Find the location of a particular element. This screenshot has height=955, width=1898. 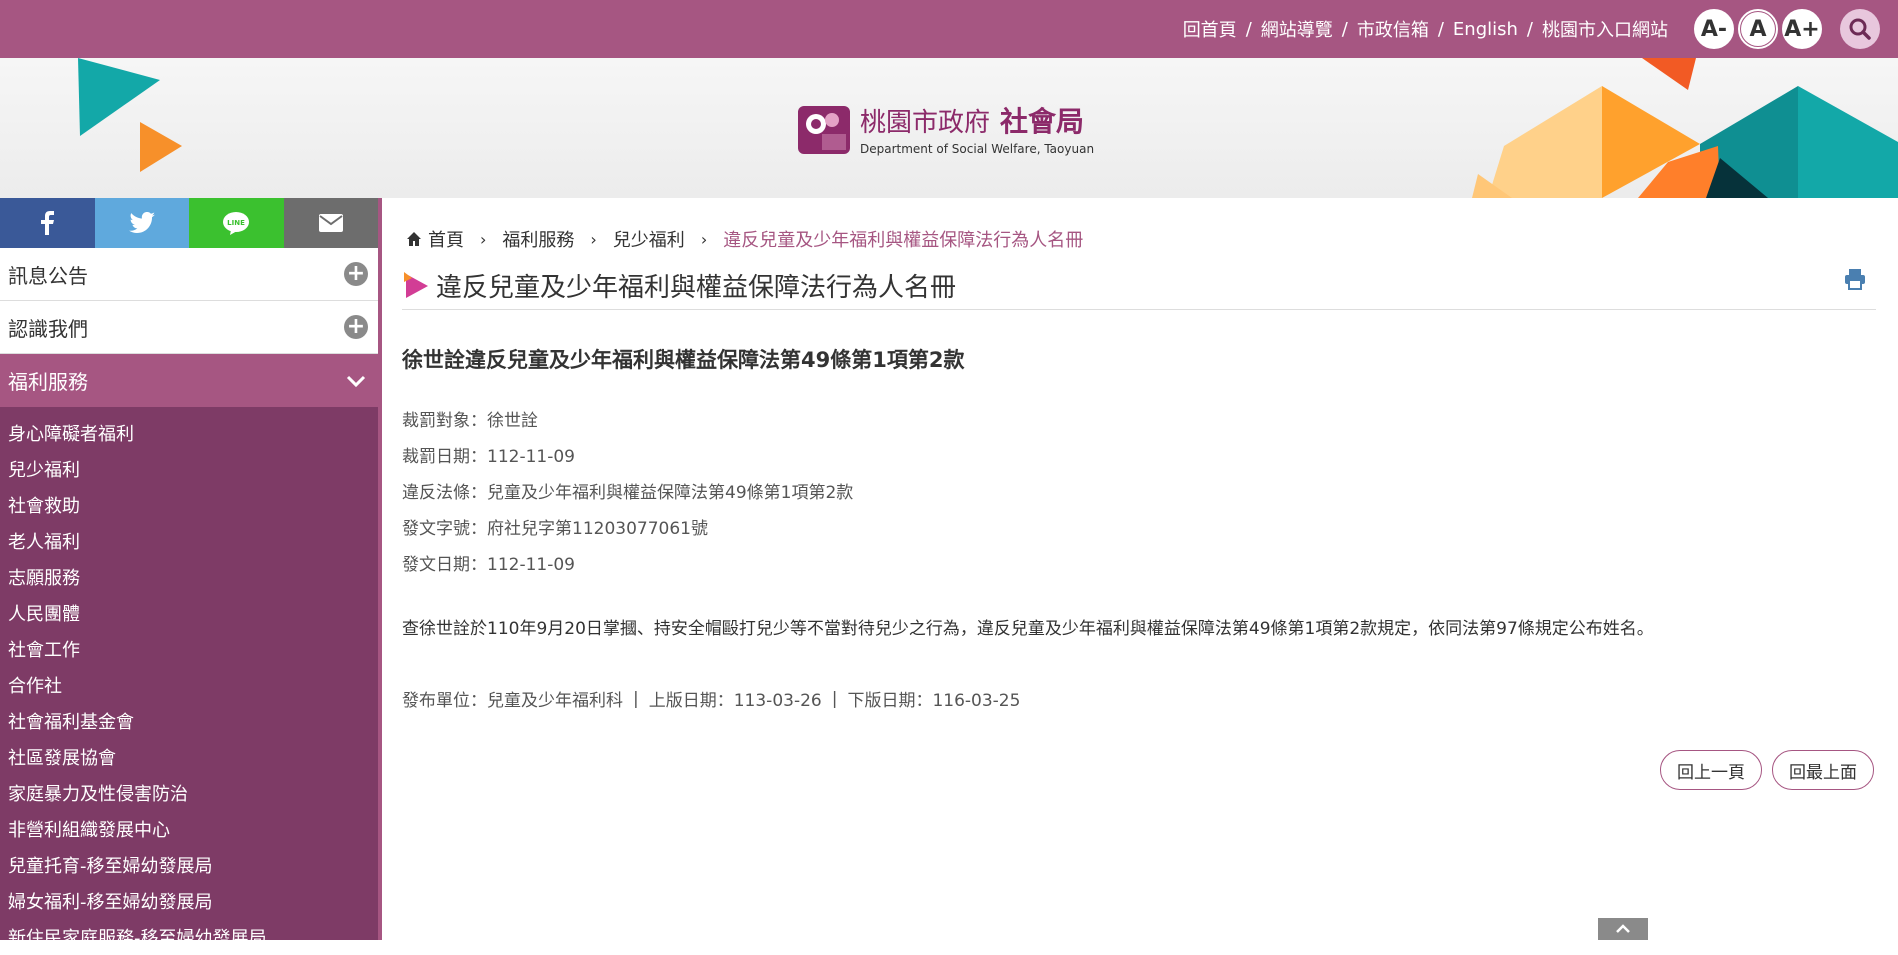

sidebar-subitem: 社會救助 is located at coordinates (189, 505).